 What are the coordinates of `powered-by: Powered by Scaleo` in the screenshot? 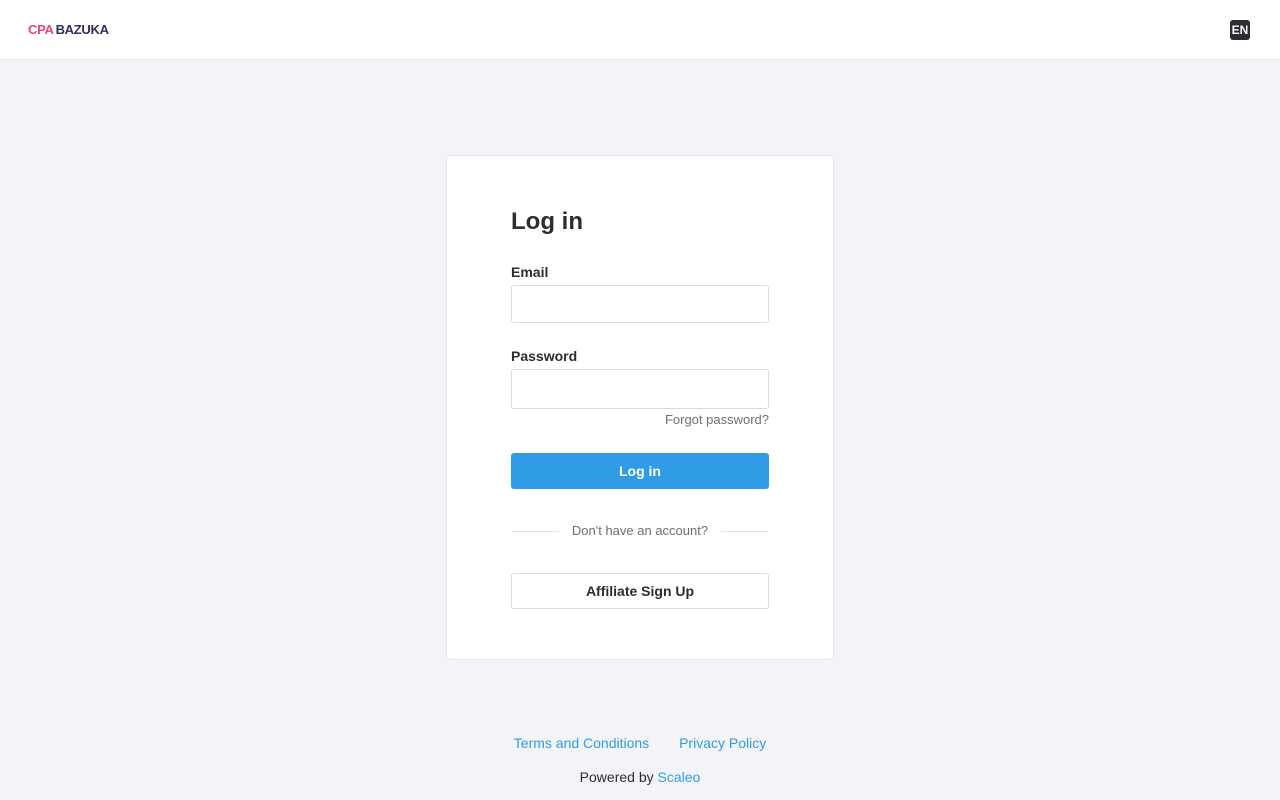 It's located at (640, 777).